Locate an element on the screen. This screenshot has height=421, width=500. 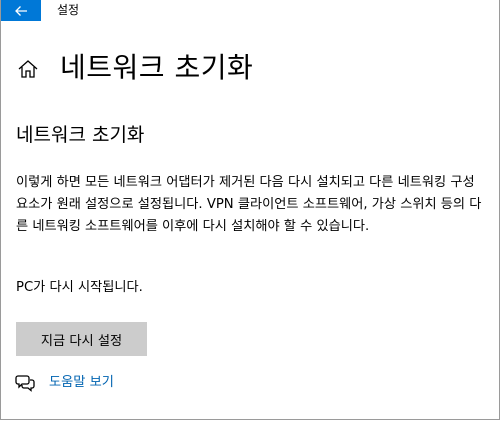
page-header: 네트워크 초기화 is located at coordinates (134, 68).